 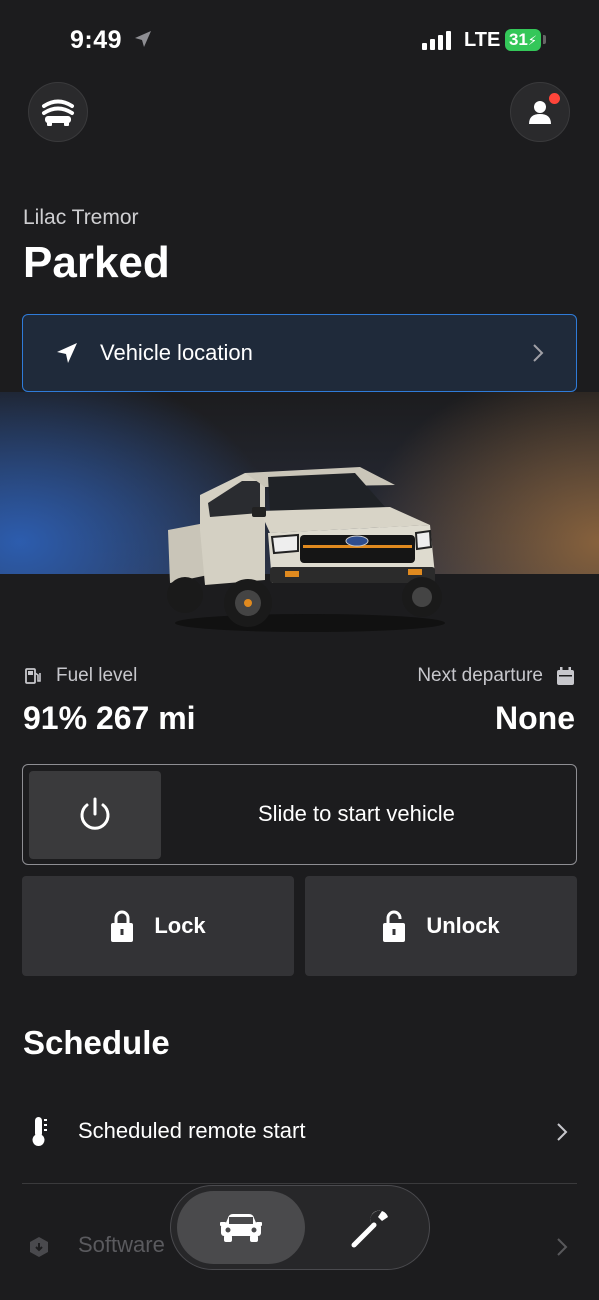 I want to click on vehicle-location-label: Vehicle location, so click(x=176, y=352).